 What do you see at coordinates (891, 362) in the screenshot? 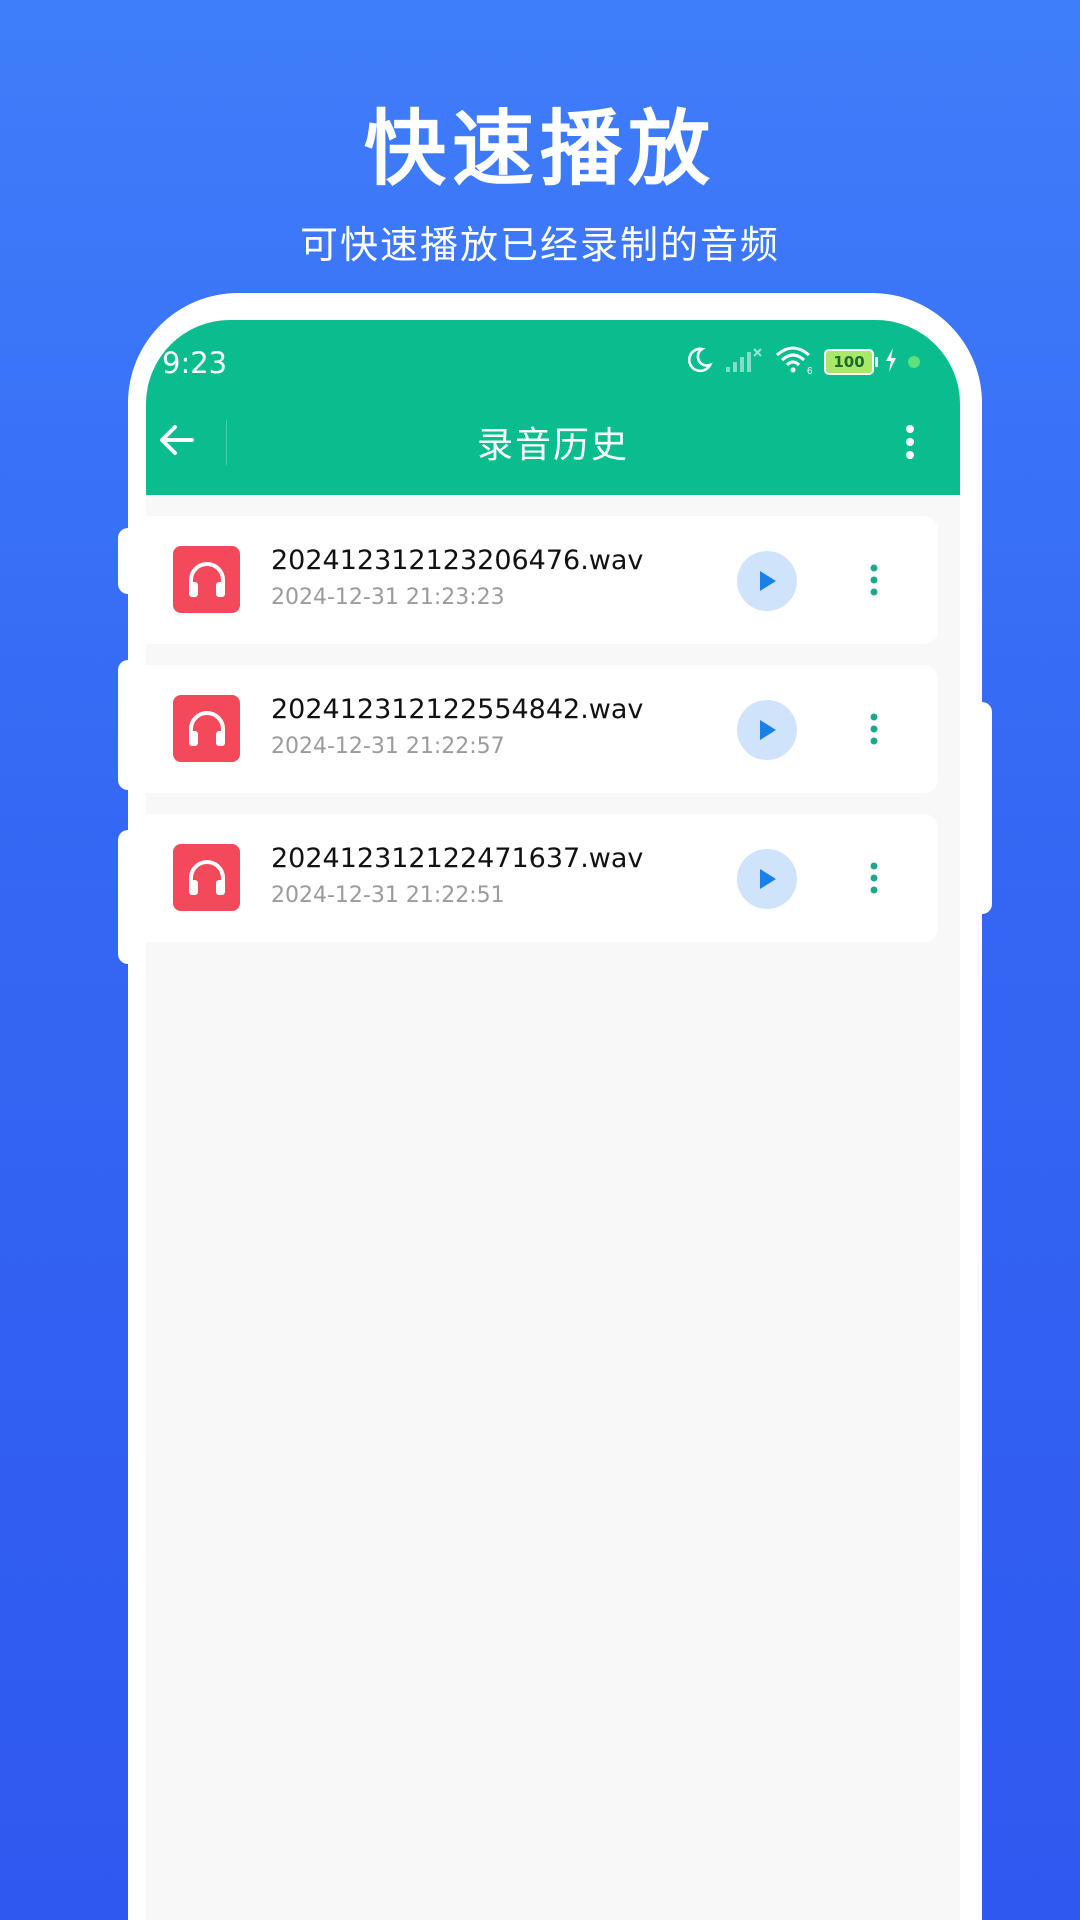
I see `charging-icon` at bounding box center [891, 362].